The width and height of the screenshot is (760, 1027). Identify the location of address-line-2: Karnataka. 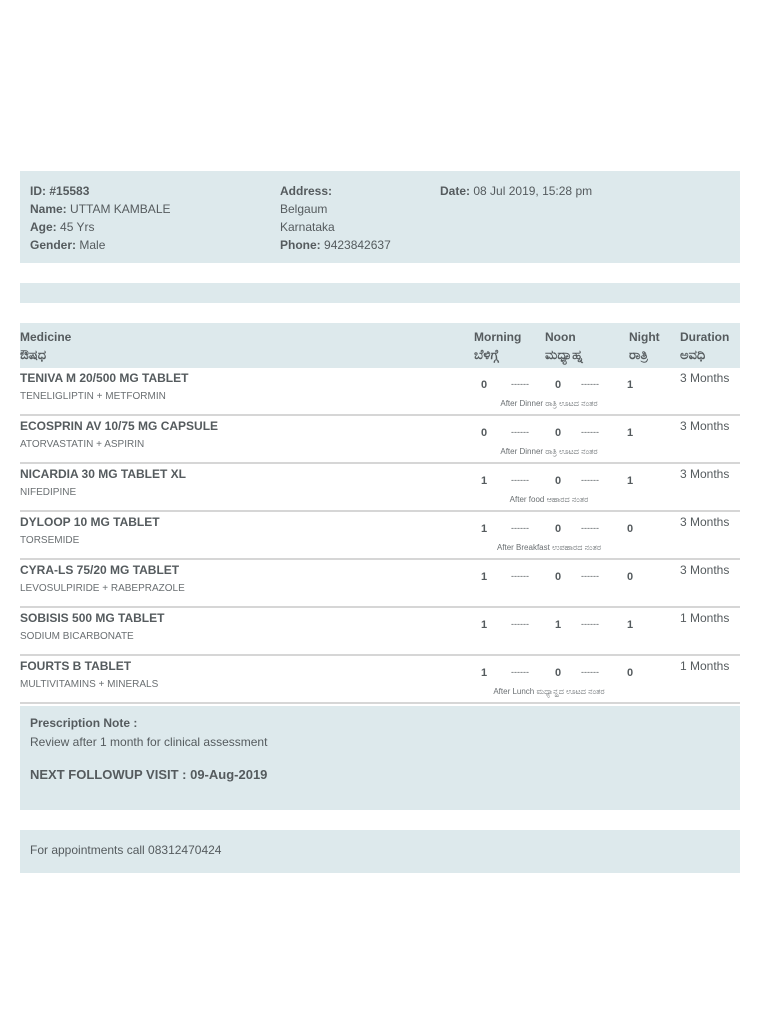
(307, 227).